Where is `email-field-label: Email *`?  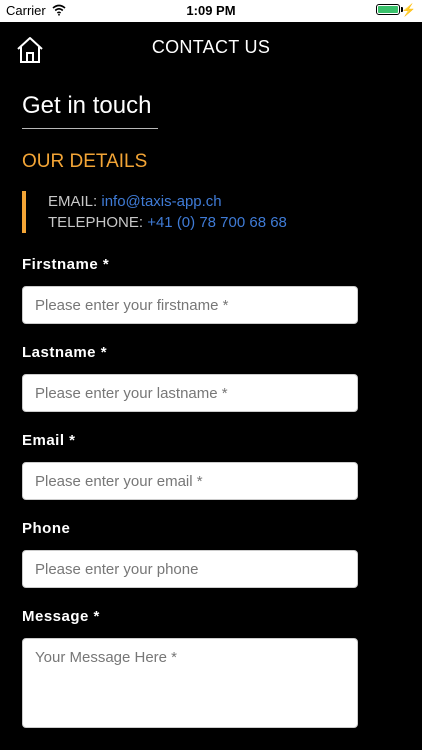
email-field-label: Email * is located at coordinates (49, 440).